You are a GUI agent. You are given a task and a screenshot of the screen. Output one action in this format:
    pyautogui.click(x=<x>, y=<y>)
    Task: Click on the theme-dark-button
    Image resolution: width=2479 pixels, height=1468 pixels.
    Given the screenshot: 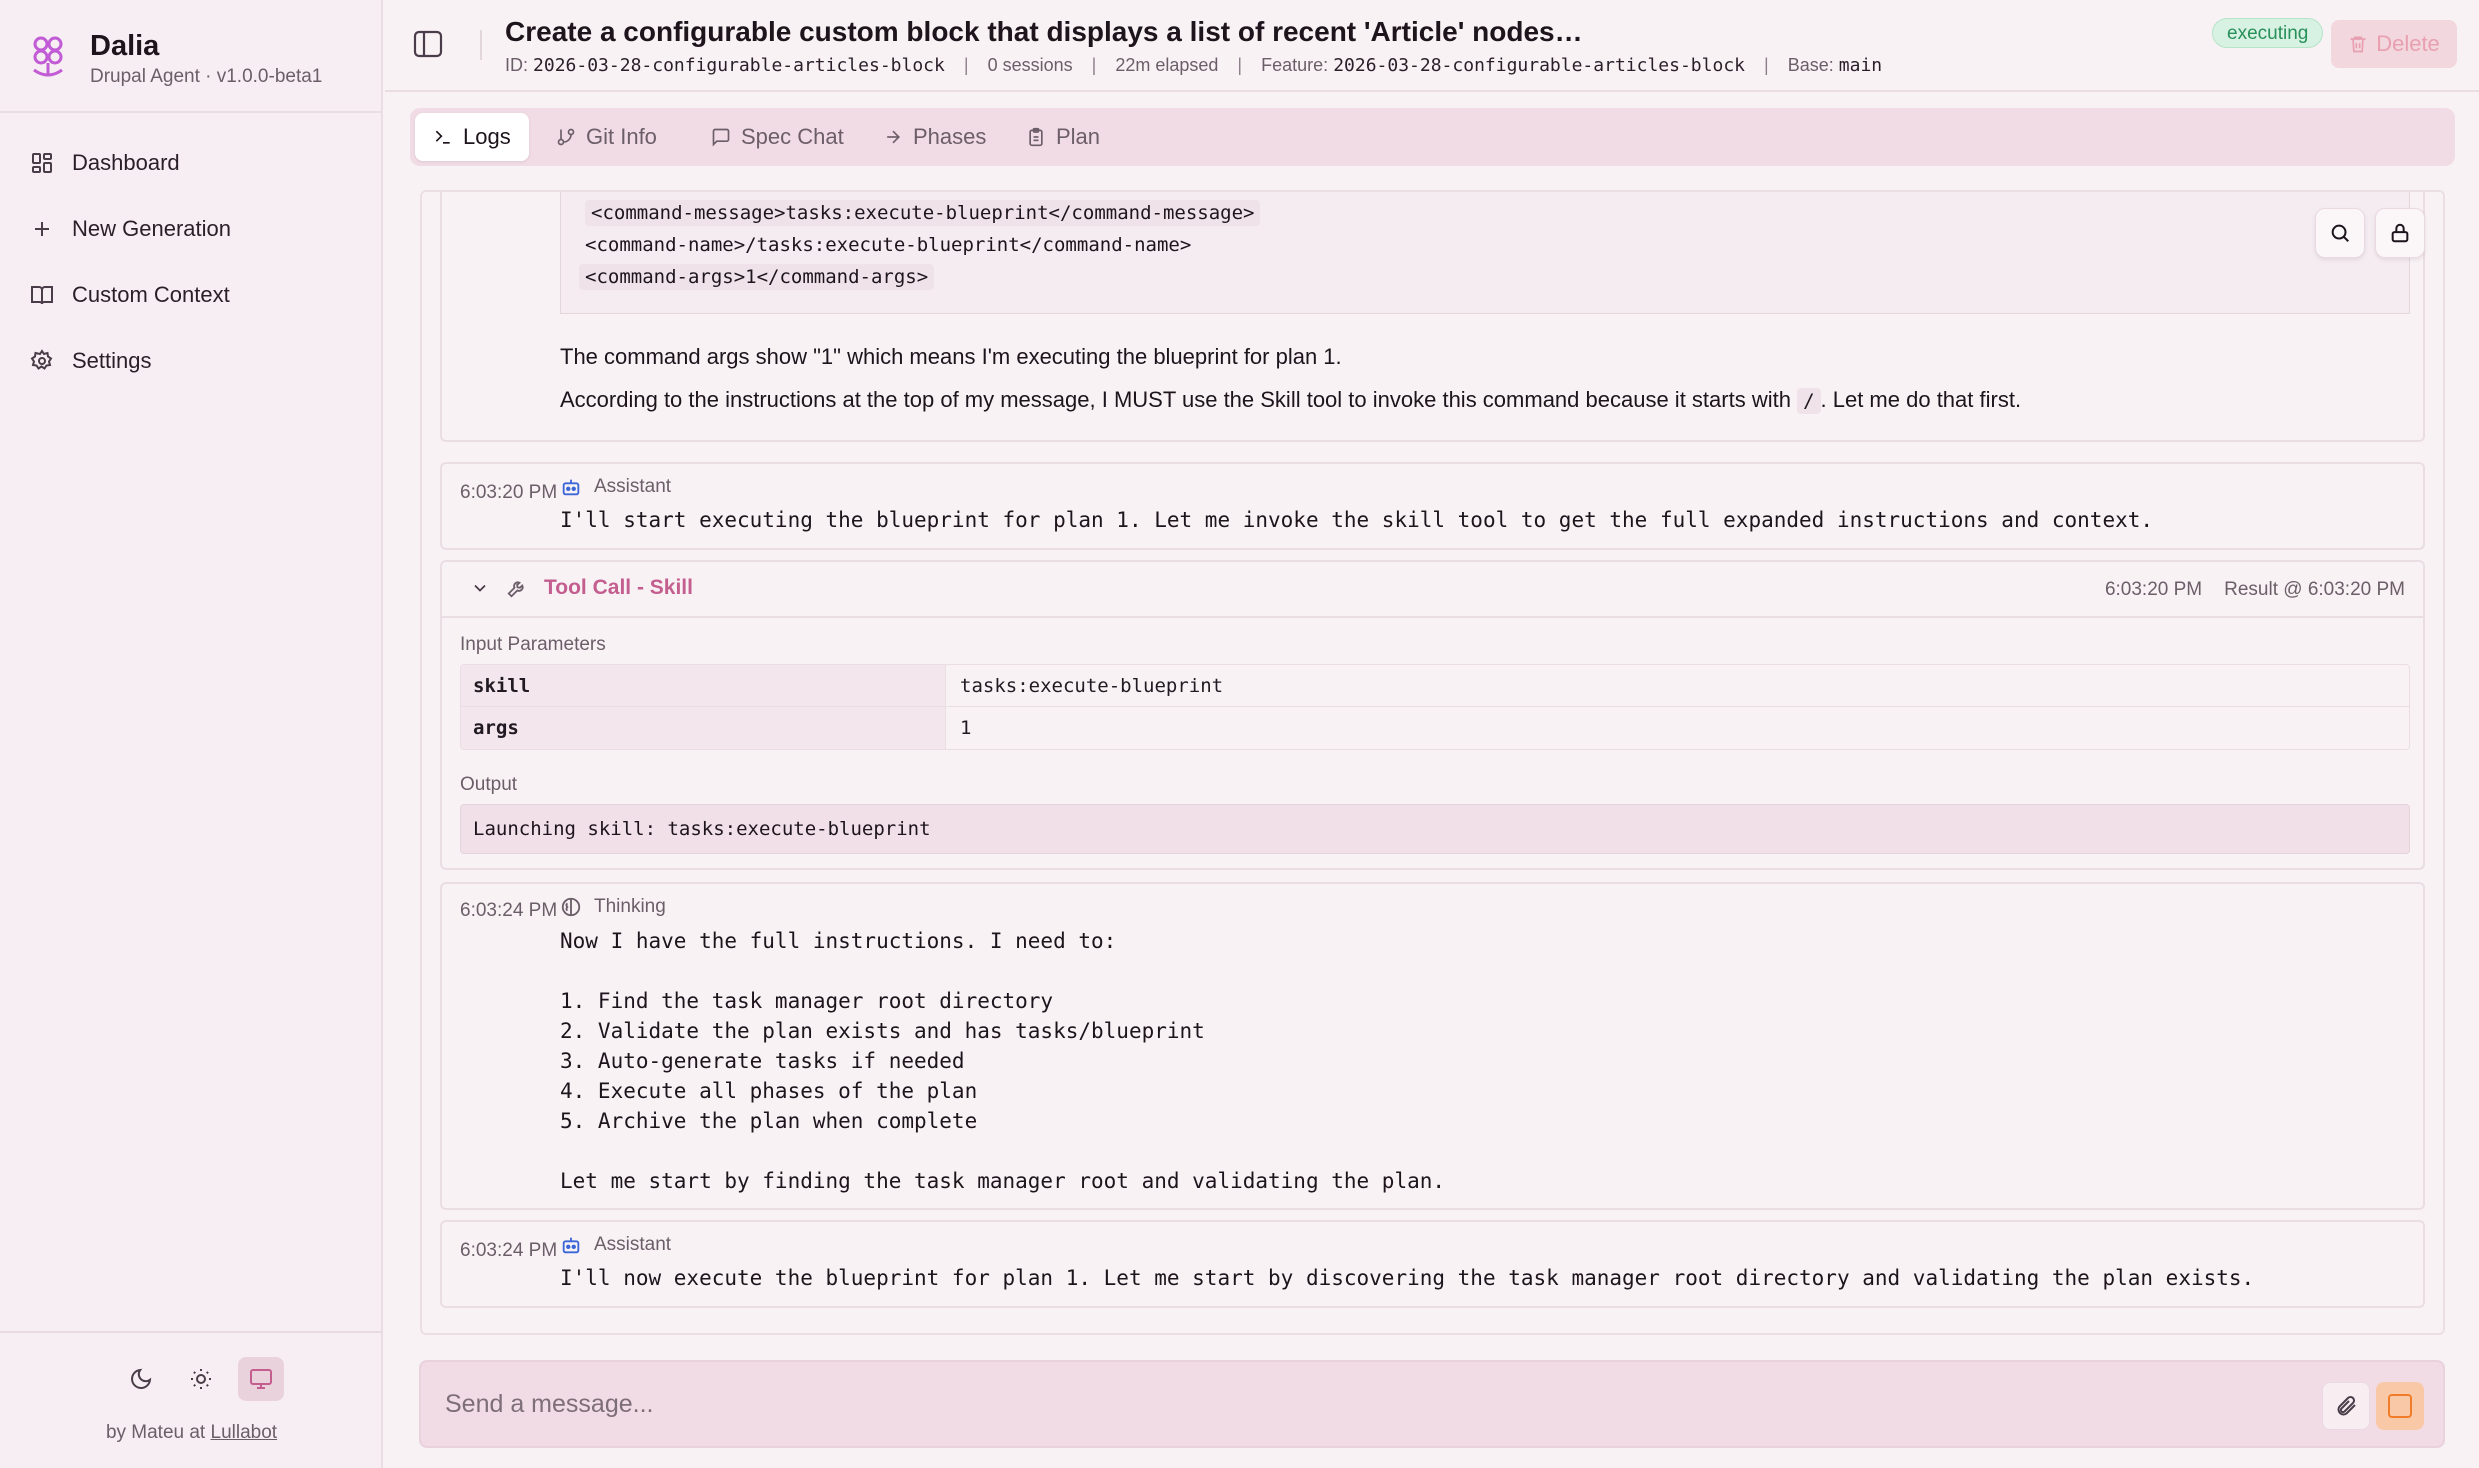 What is the action you would take?
    pyautogui.click(x=141, y=1379)
    